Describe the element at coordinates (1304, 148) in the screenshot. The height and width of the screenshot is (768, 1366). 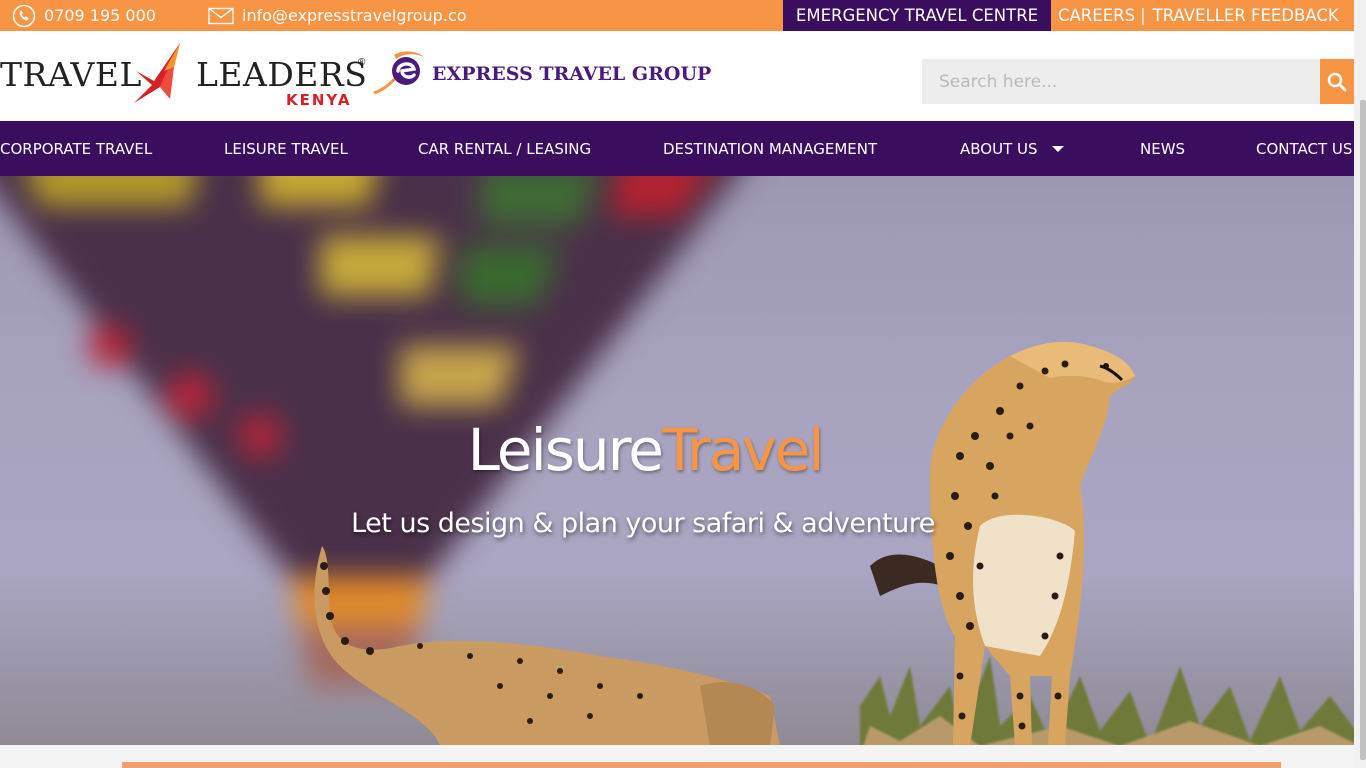
I see `nav-contact-us: CONTACT US` at that location.